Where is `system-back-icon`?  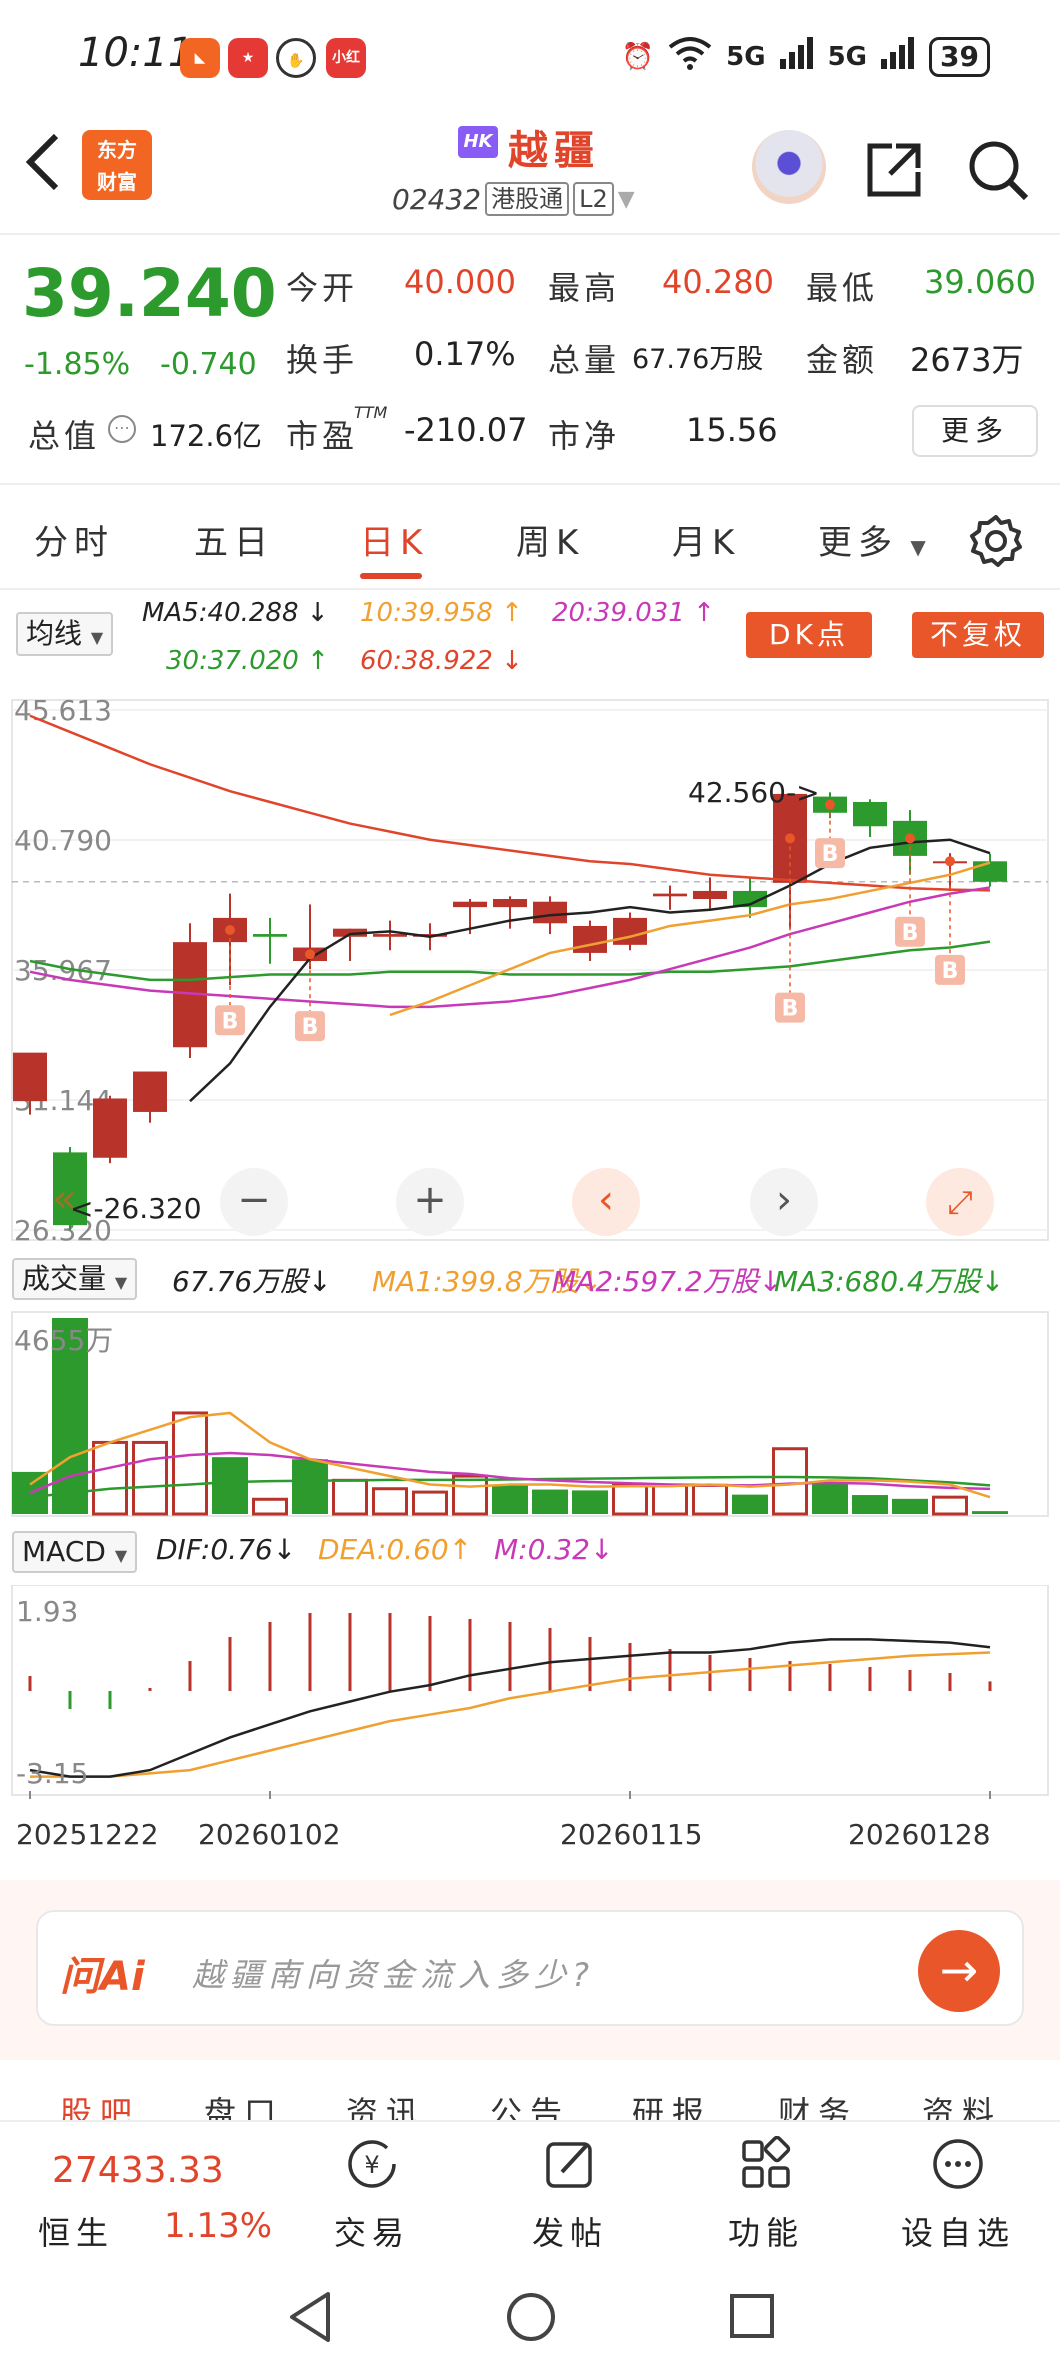 system-back-icon is located at coordinates (311, 2317).